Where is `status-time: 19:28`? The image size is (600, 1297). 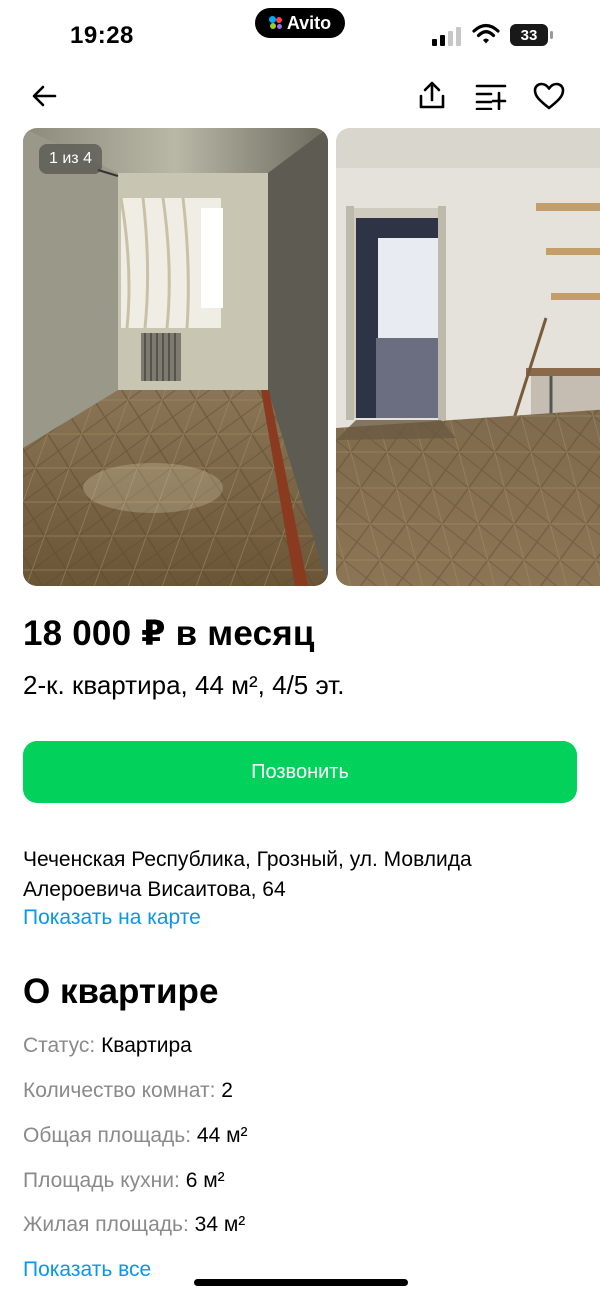 status-time: 19:28 is located at coordinates (102, 35).